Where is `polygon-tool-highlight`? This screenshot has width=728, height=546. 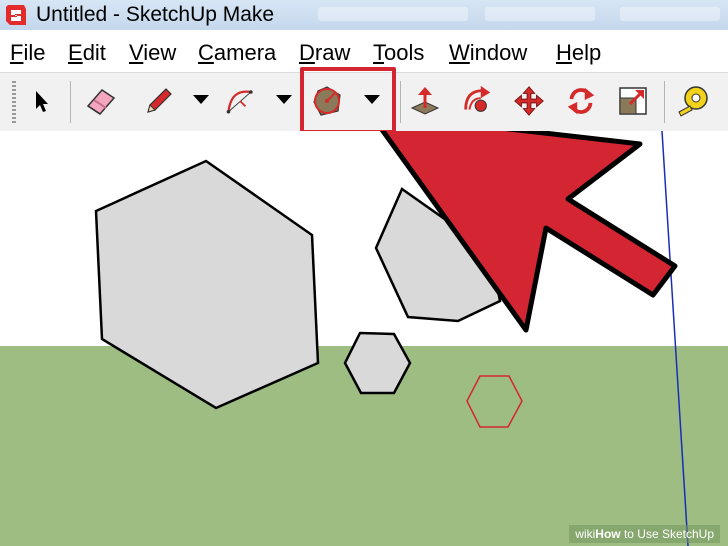
polygon-tool-highlight is located at coordinates (348, 100).